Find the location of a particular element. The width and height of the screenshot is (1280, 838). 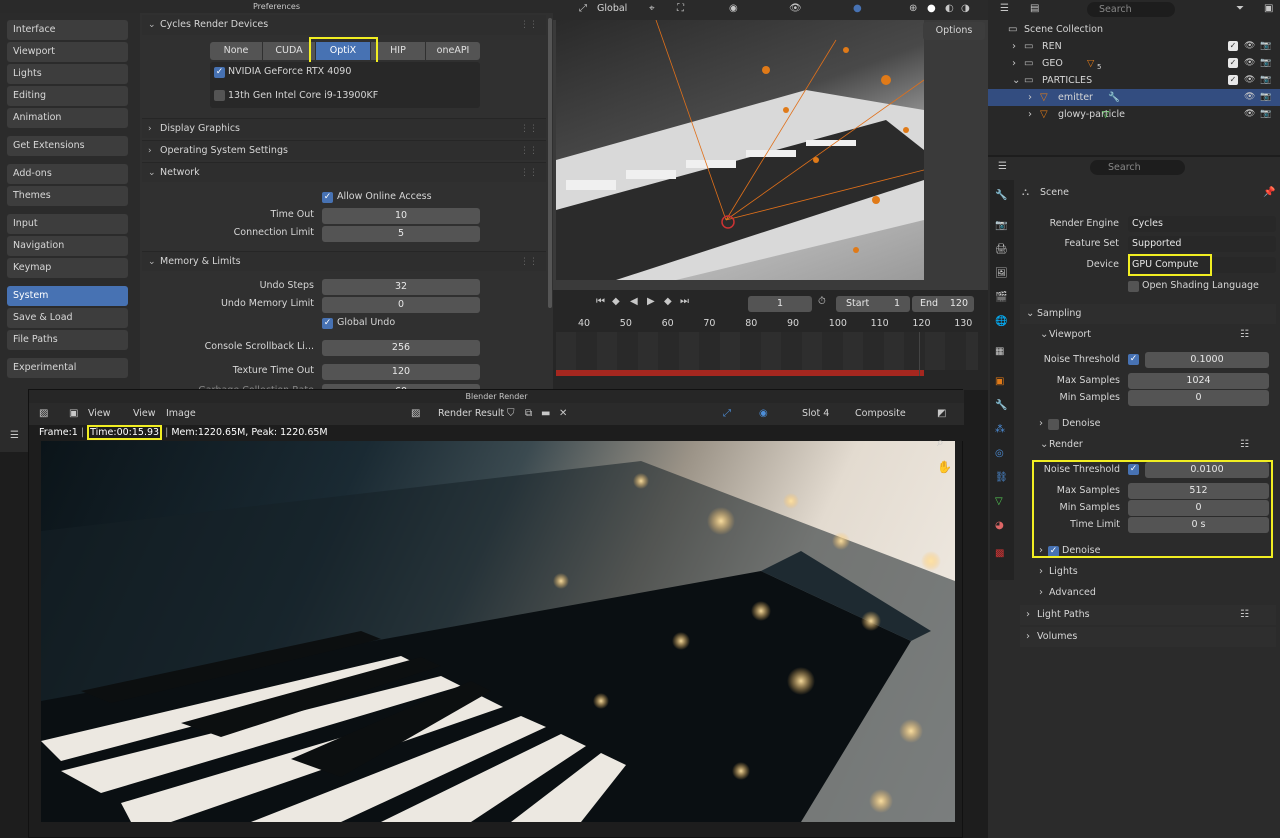

allow-online-checkbox: ✓ is located at coordinates (327, 197).